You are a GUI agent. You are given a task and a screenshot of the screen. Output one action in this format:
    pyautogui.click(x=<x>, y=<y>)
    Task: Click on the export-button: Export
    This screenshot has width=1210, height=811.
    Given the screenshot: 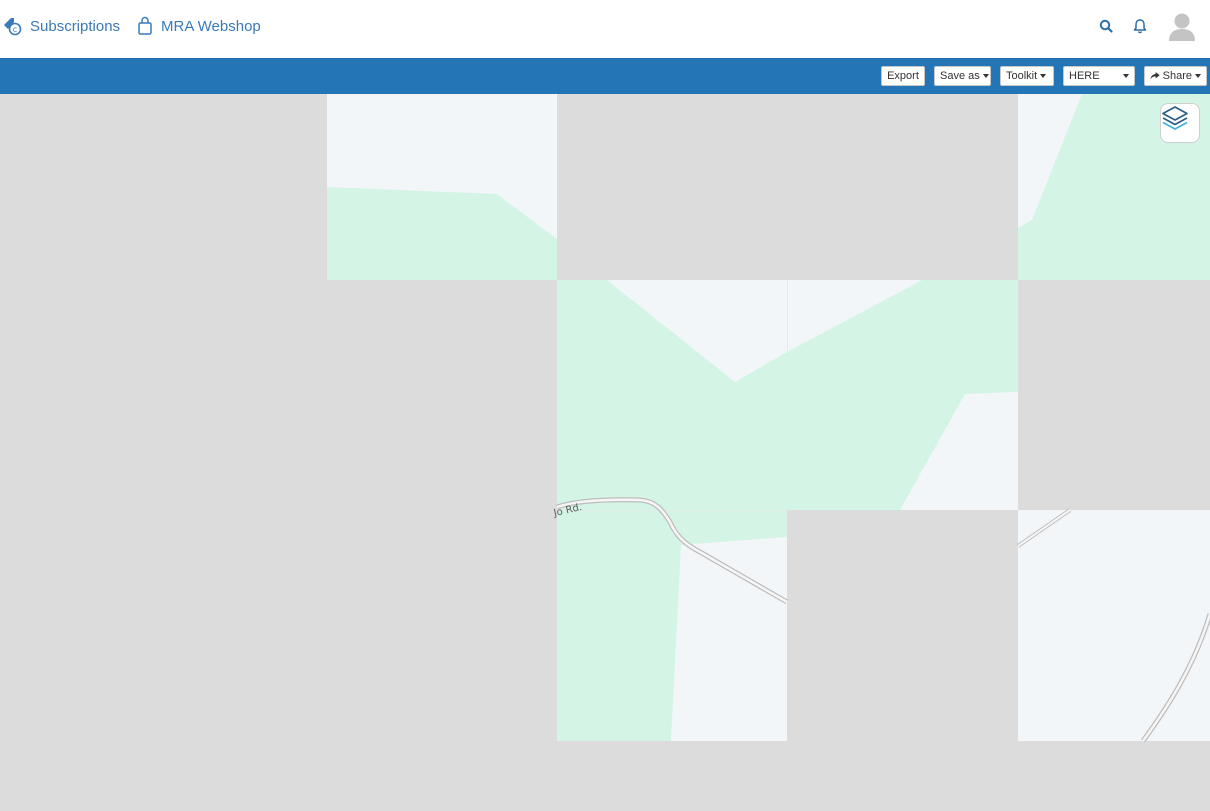 What is the action you would take?
    pyautogui.click(x=903, y=76)
    